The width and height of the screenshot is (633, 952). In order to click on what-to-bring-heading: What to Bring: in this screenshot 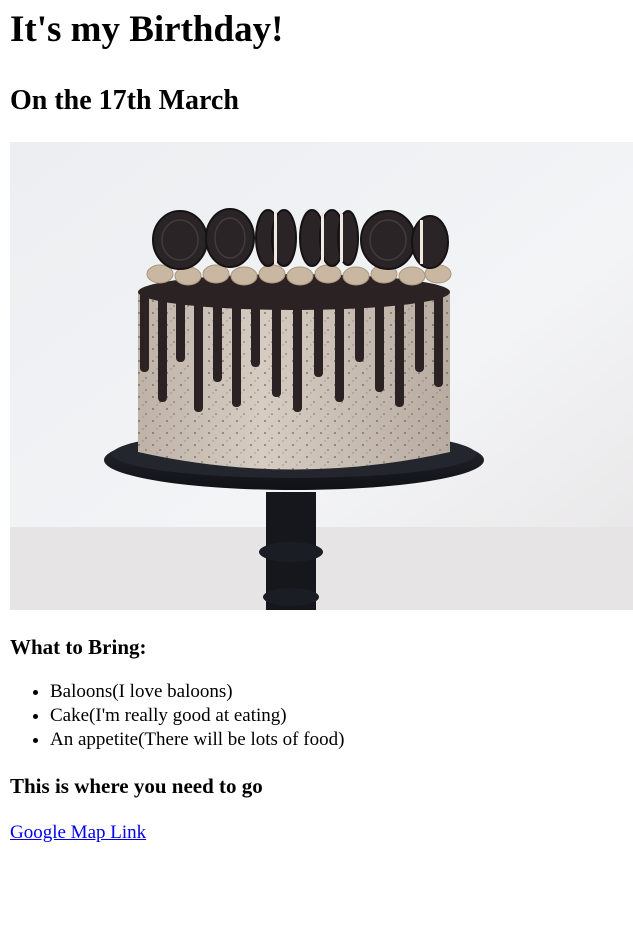, I will do `click(78, 647)`.